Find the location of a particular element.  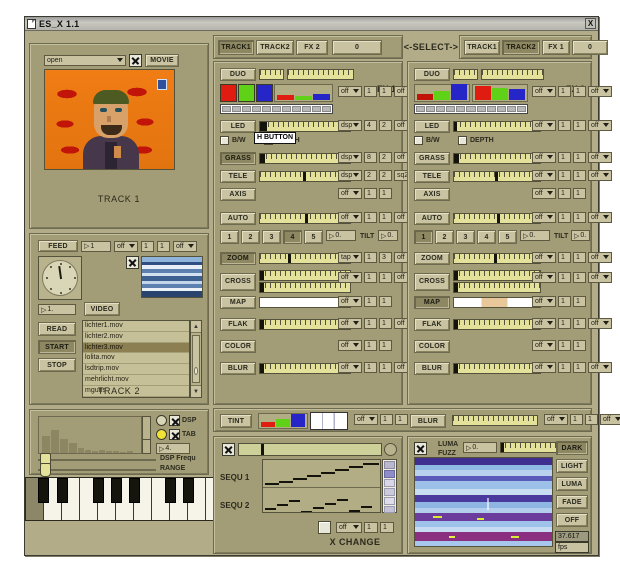

fx1-flak-mode-select: off is located at coordinates (350, 323).